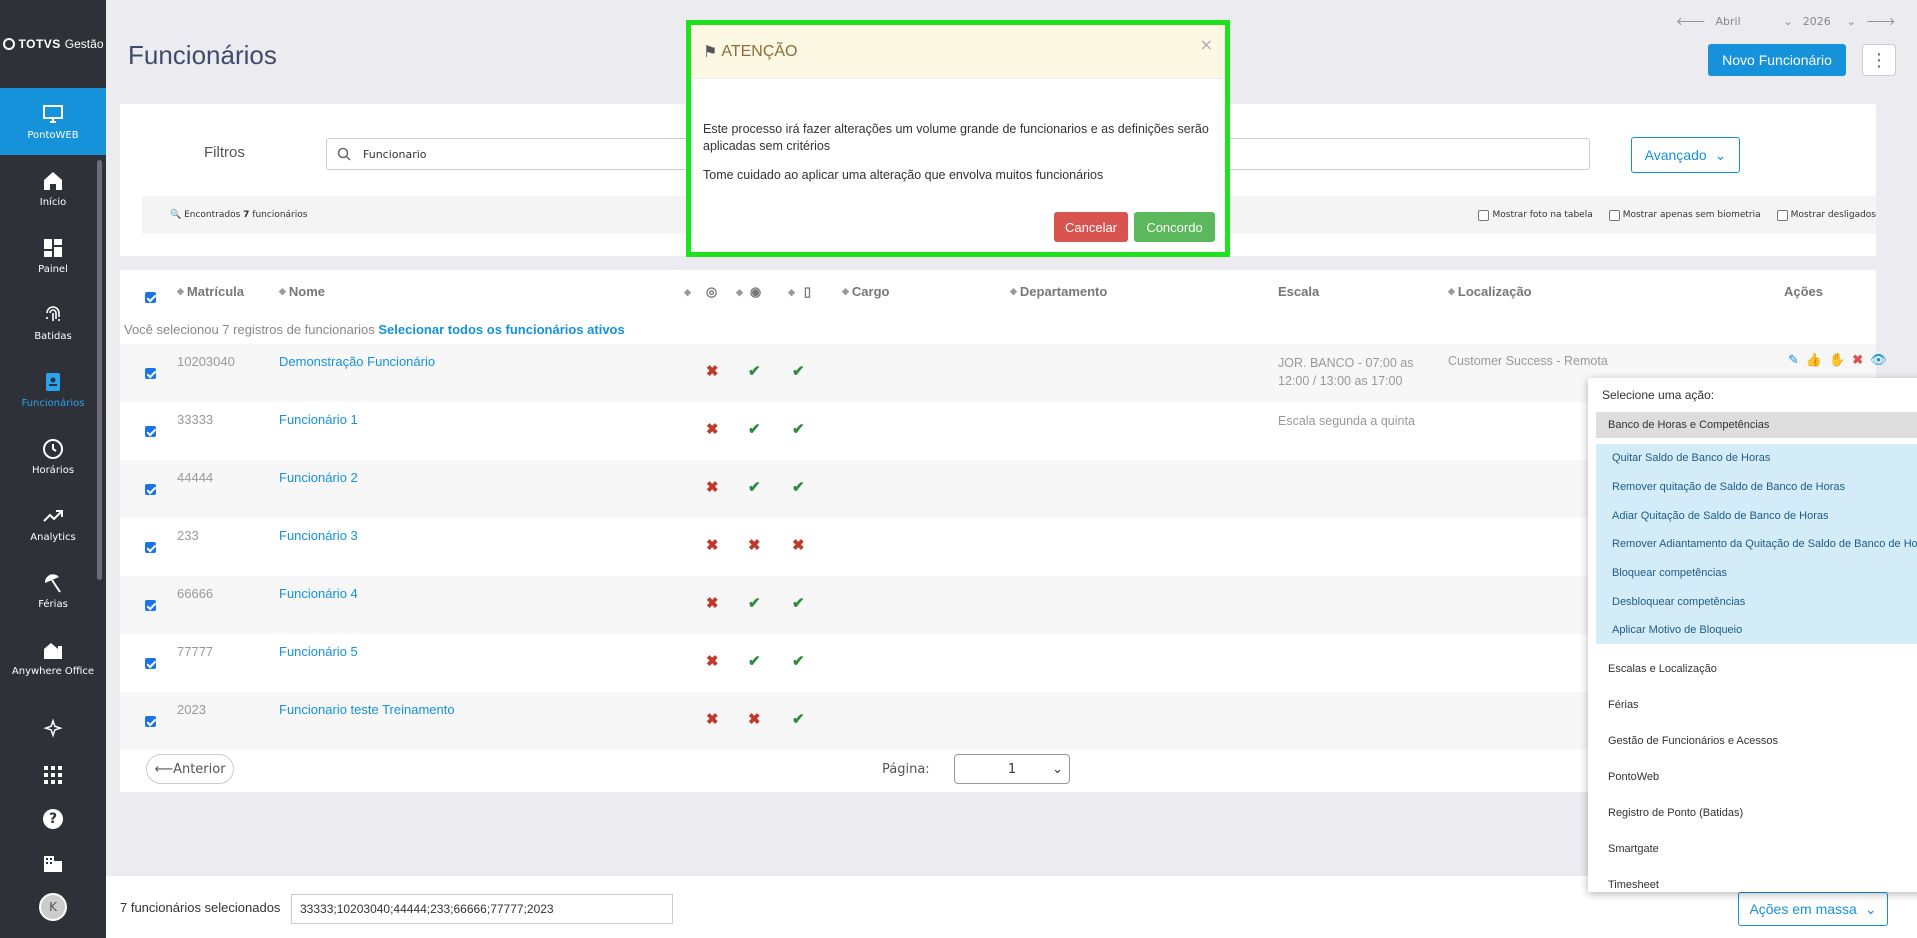  What do you see at coordinates (190, 769) in the screenshot?
I see `previous-page-button: ⟵Anterior` at bounding box center [190, 769].